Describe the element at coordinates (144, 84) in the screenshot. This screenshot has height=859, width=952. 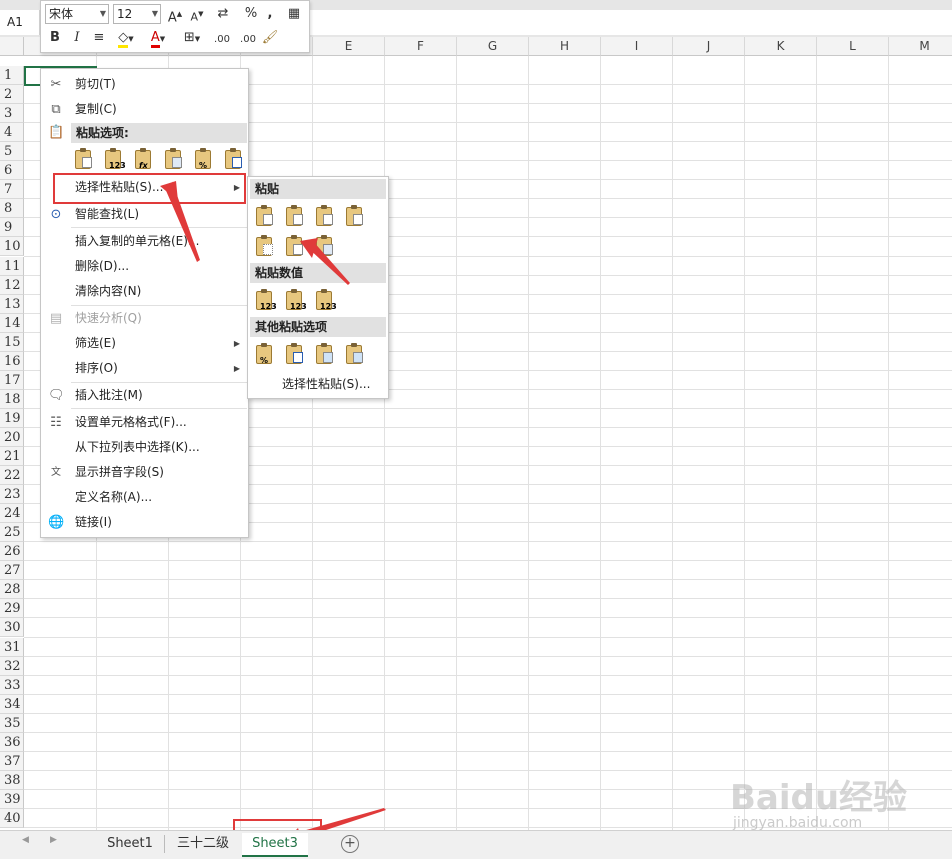
I see `menu-item-cut: ✂ 剪切(T)` at that location.